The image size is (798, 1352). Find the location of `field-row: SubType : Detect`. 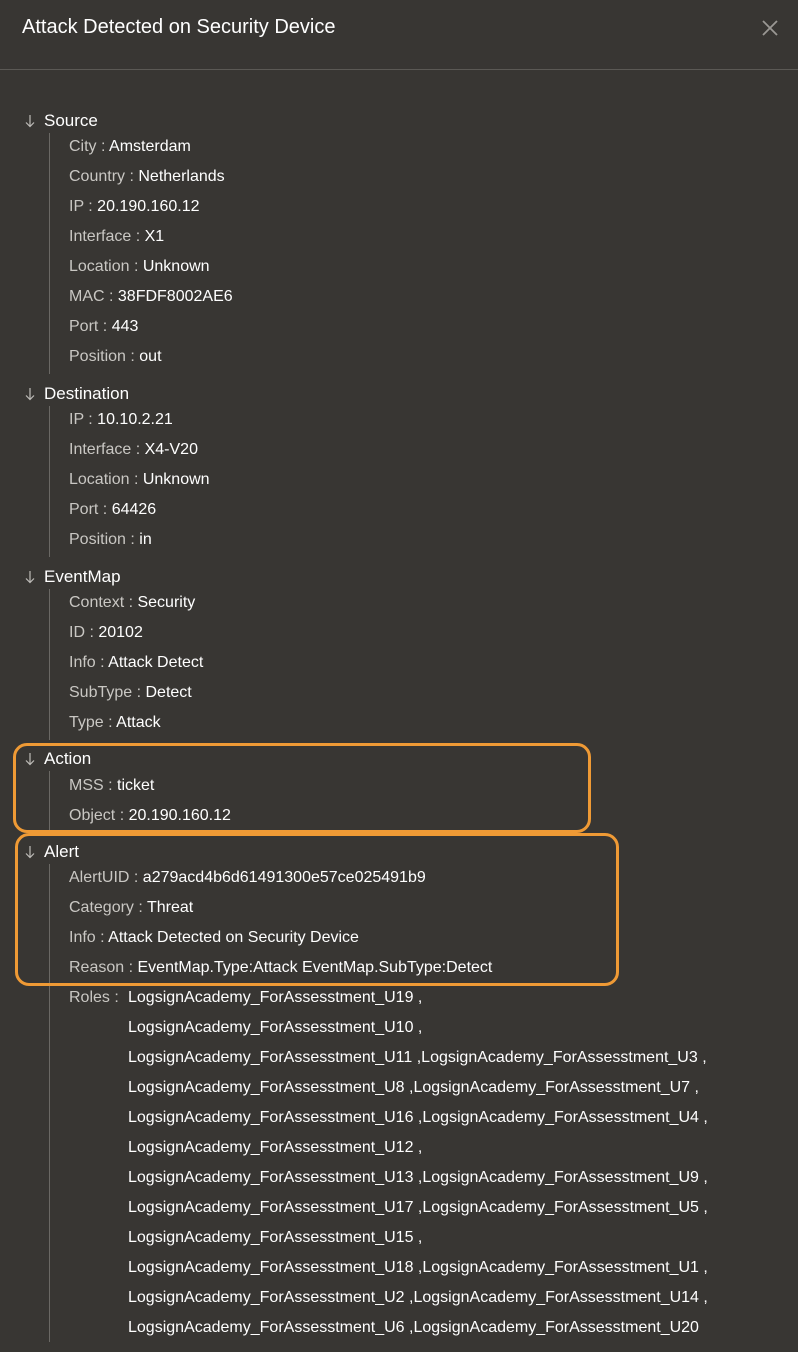

field-row: SubType : Detect is located at coordinates (130, 692).